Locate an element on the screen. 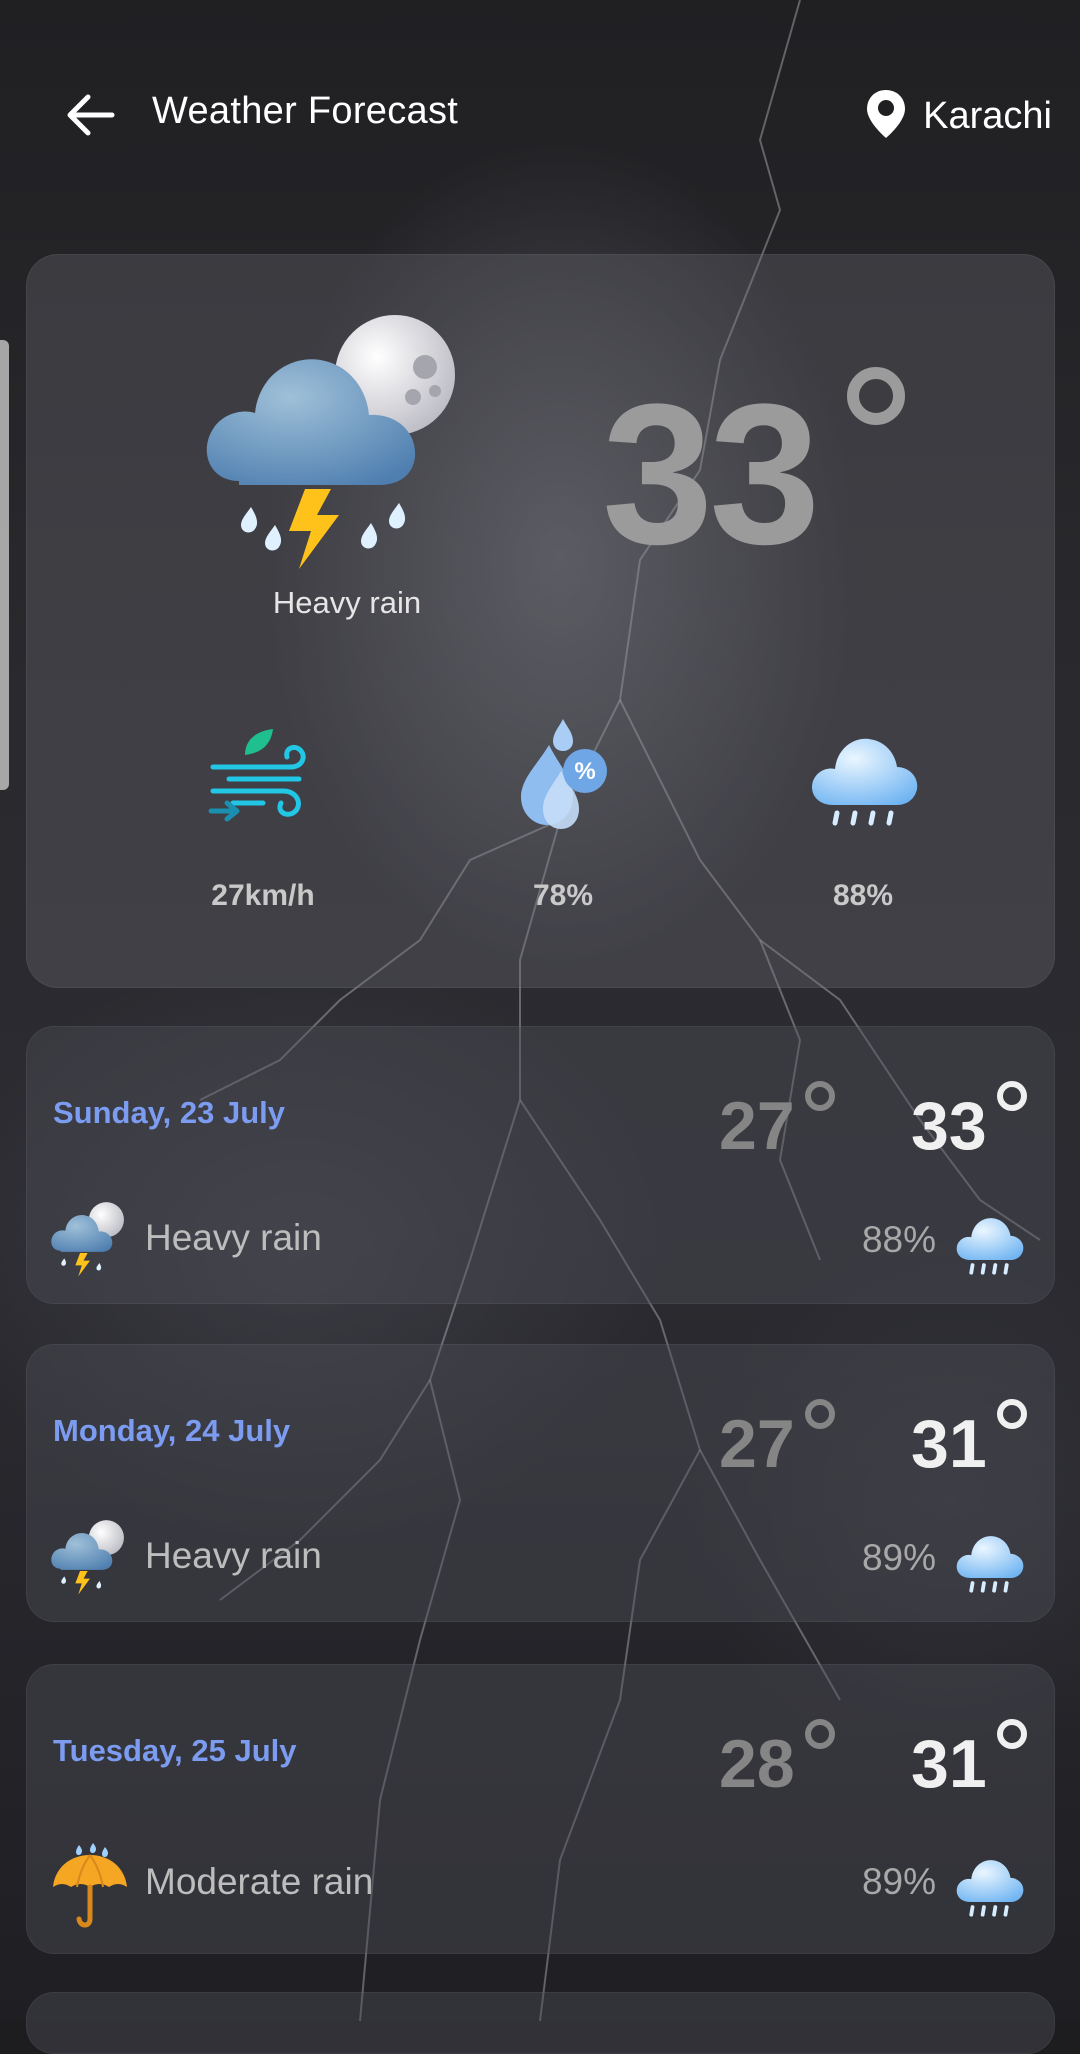 This screenshot has width=1080, height=2054. humidity-drop-icon: % is located at coordinates (563, 775).